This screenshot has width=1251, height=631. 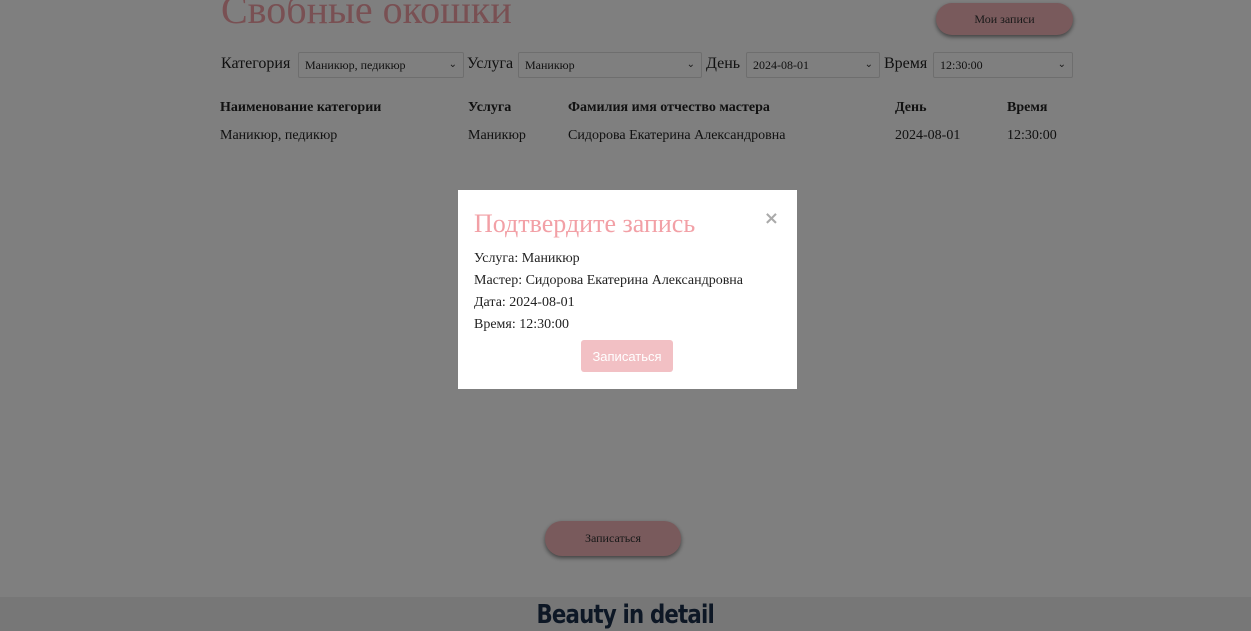 What do you see at coordinates (524, 302) in the screenshot?
I see `modal-date-line: Дата: 2024-08-01` at bounding box center [524, 302].